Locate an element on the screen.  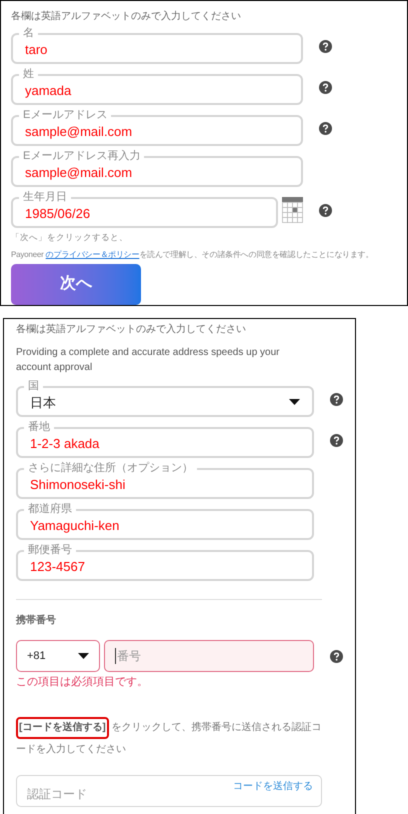
code-instruction-text: [コードを送信する] をクリックして、携帯番号に送信される認証コードを入力してください is located at coordinates (172, 738).